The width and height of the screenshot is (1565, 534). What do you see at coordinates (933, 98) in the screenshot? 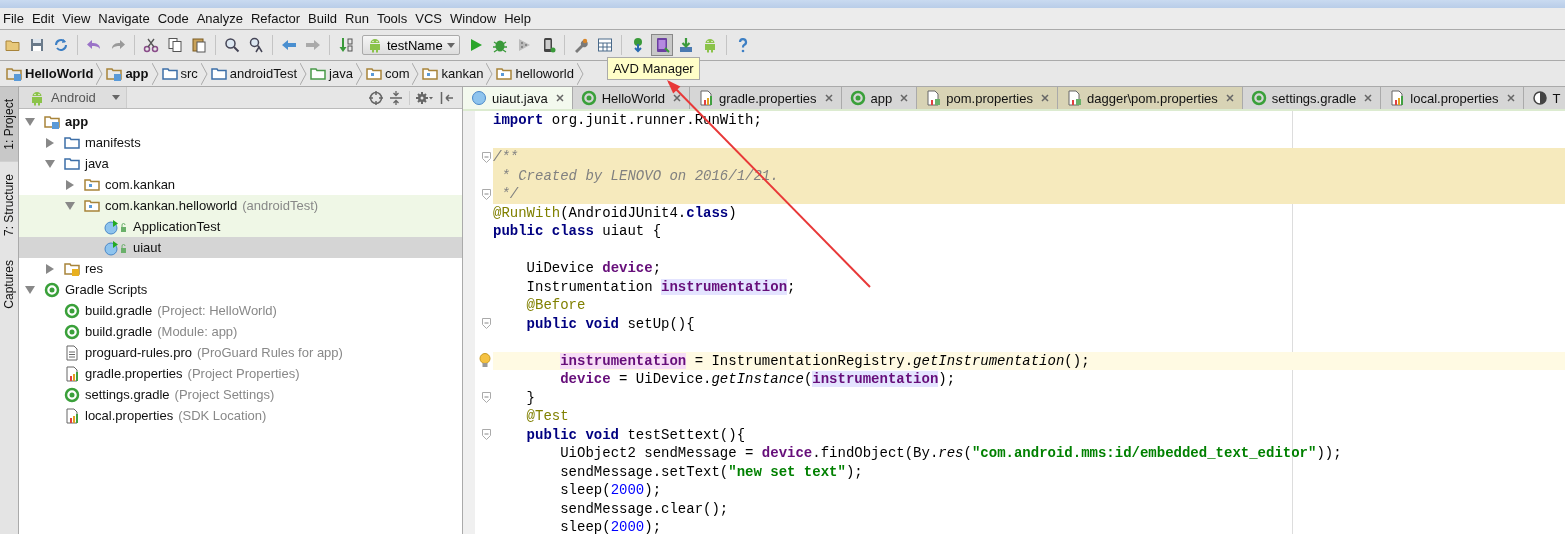
I see `properties-file-icon` at bounding box center [933, 98].